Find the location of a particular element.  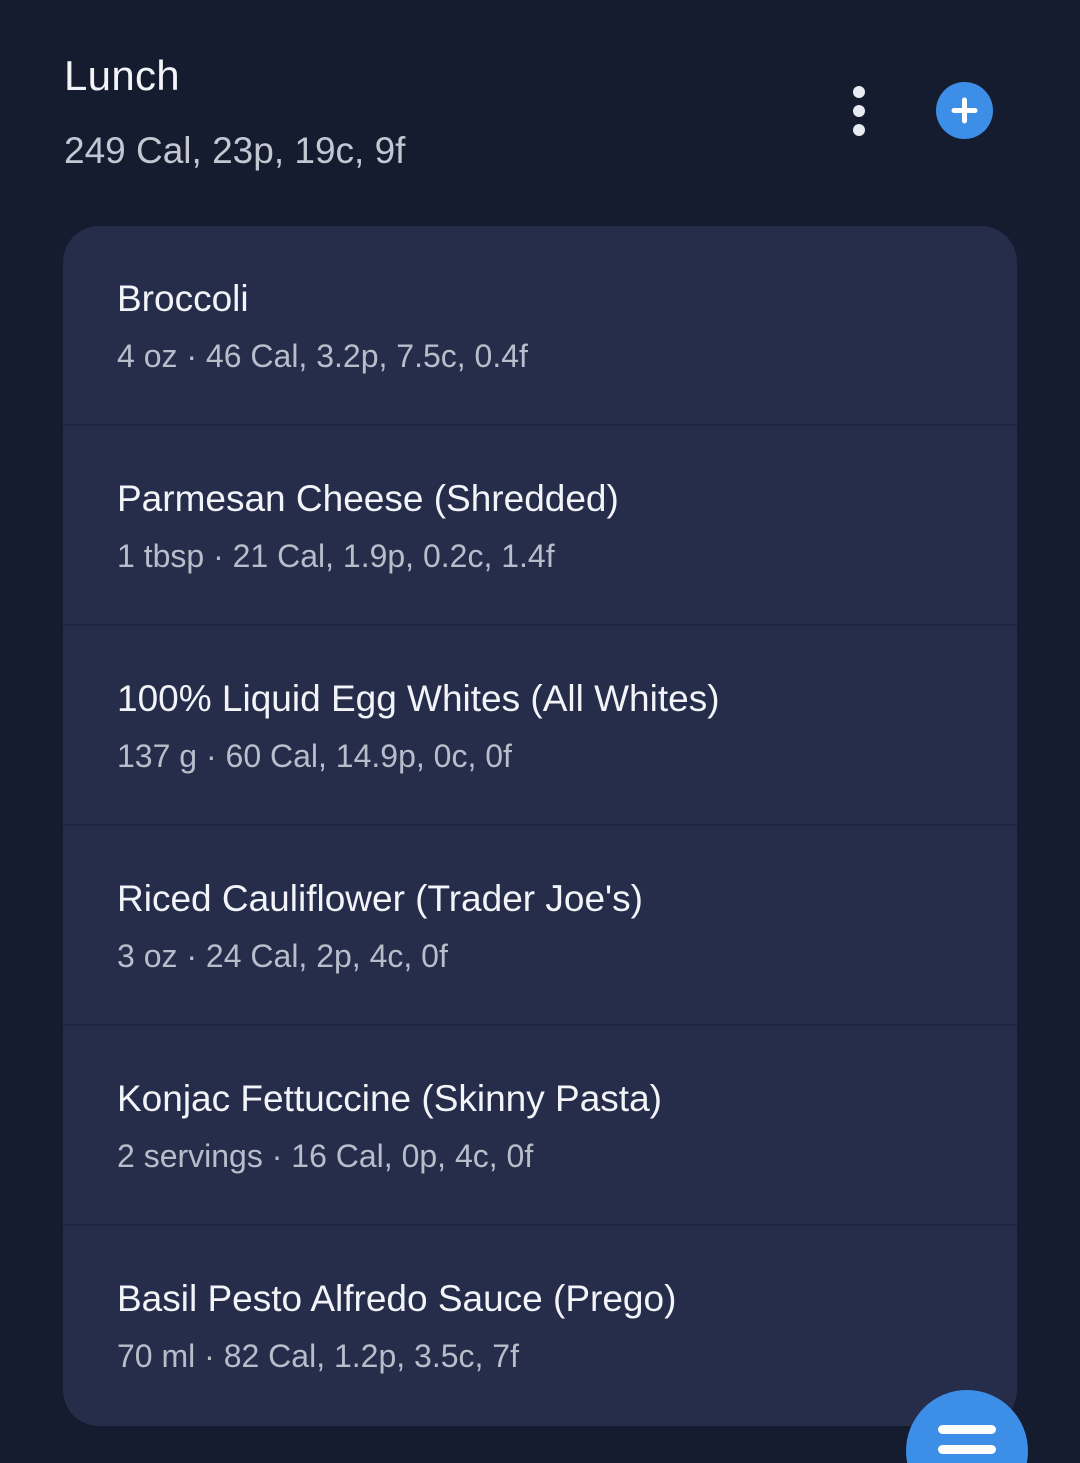

food-item-detail: 70 ml · 82 Cal, 1.2p, 3.5c, 7f is located at coordinates (318, 1356).